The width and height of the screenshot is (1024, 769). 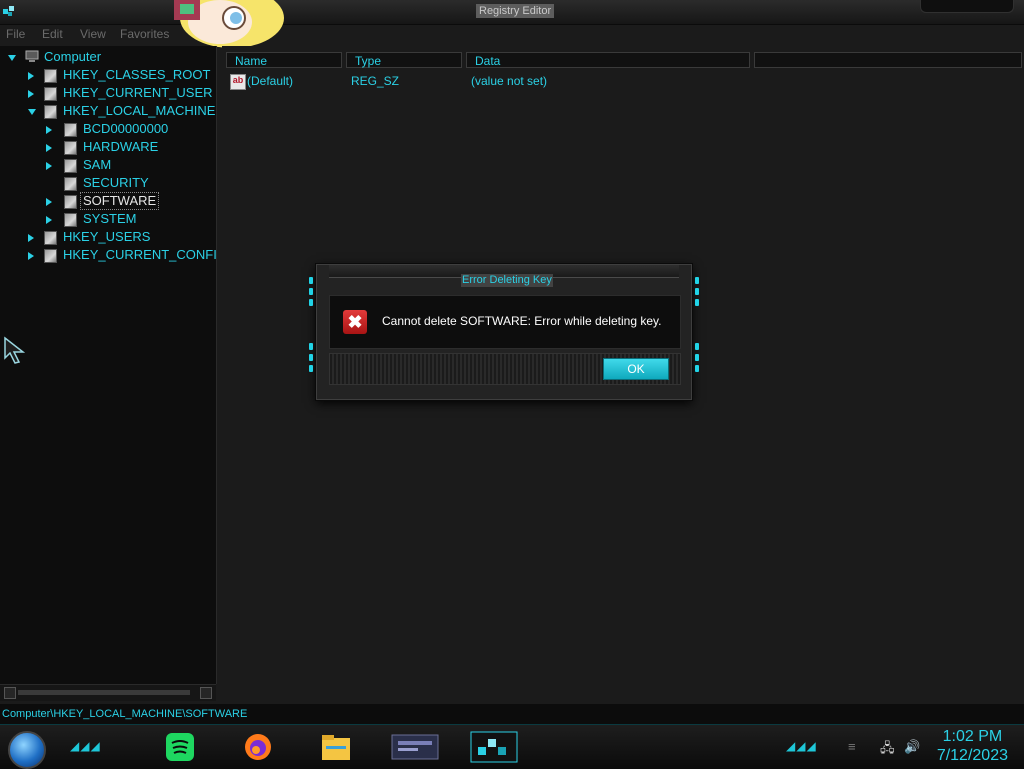 What do you see at coordinates (355, 322) in the screenshot?
I see `error-icon: ✖` at bounding box center [355, 322].